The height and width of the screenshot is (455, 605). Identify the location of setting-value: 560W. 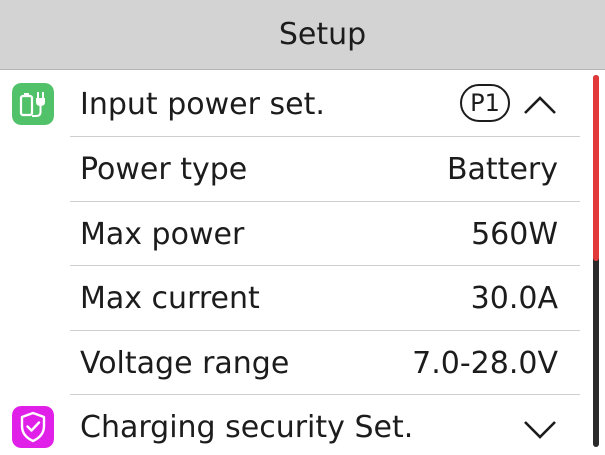
(514, 234).